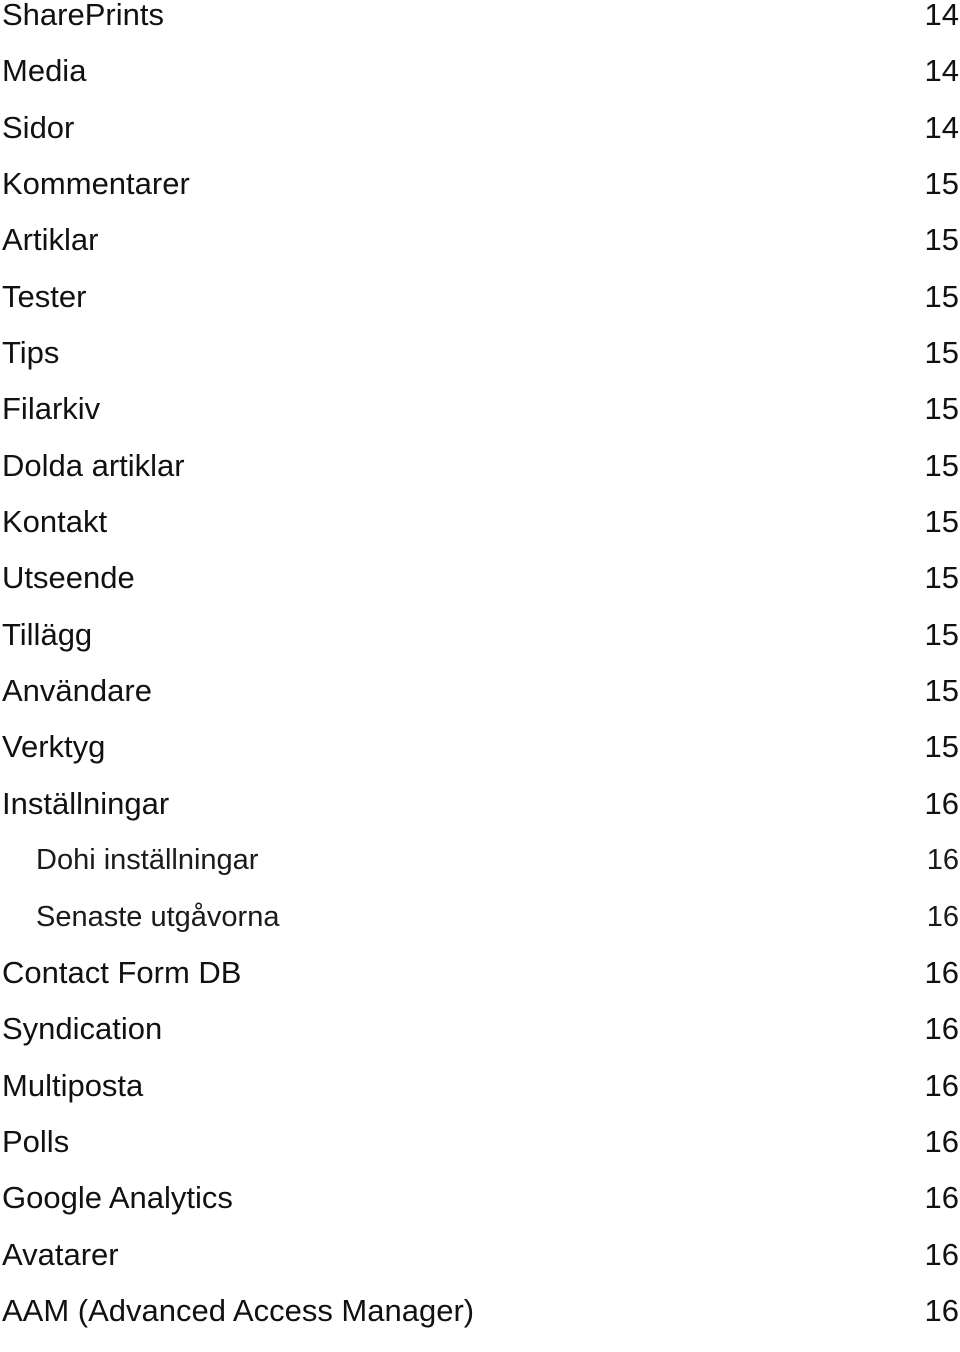  I want to click on toc-entry-label: Sidor, so click(38, 127).